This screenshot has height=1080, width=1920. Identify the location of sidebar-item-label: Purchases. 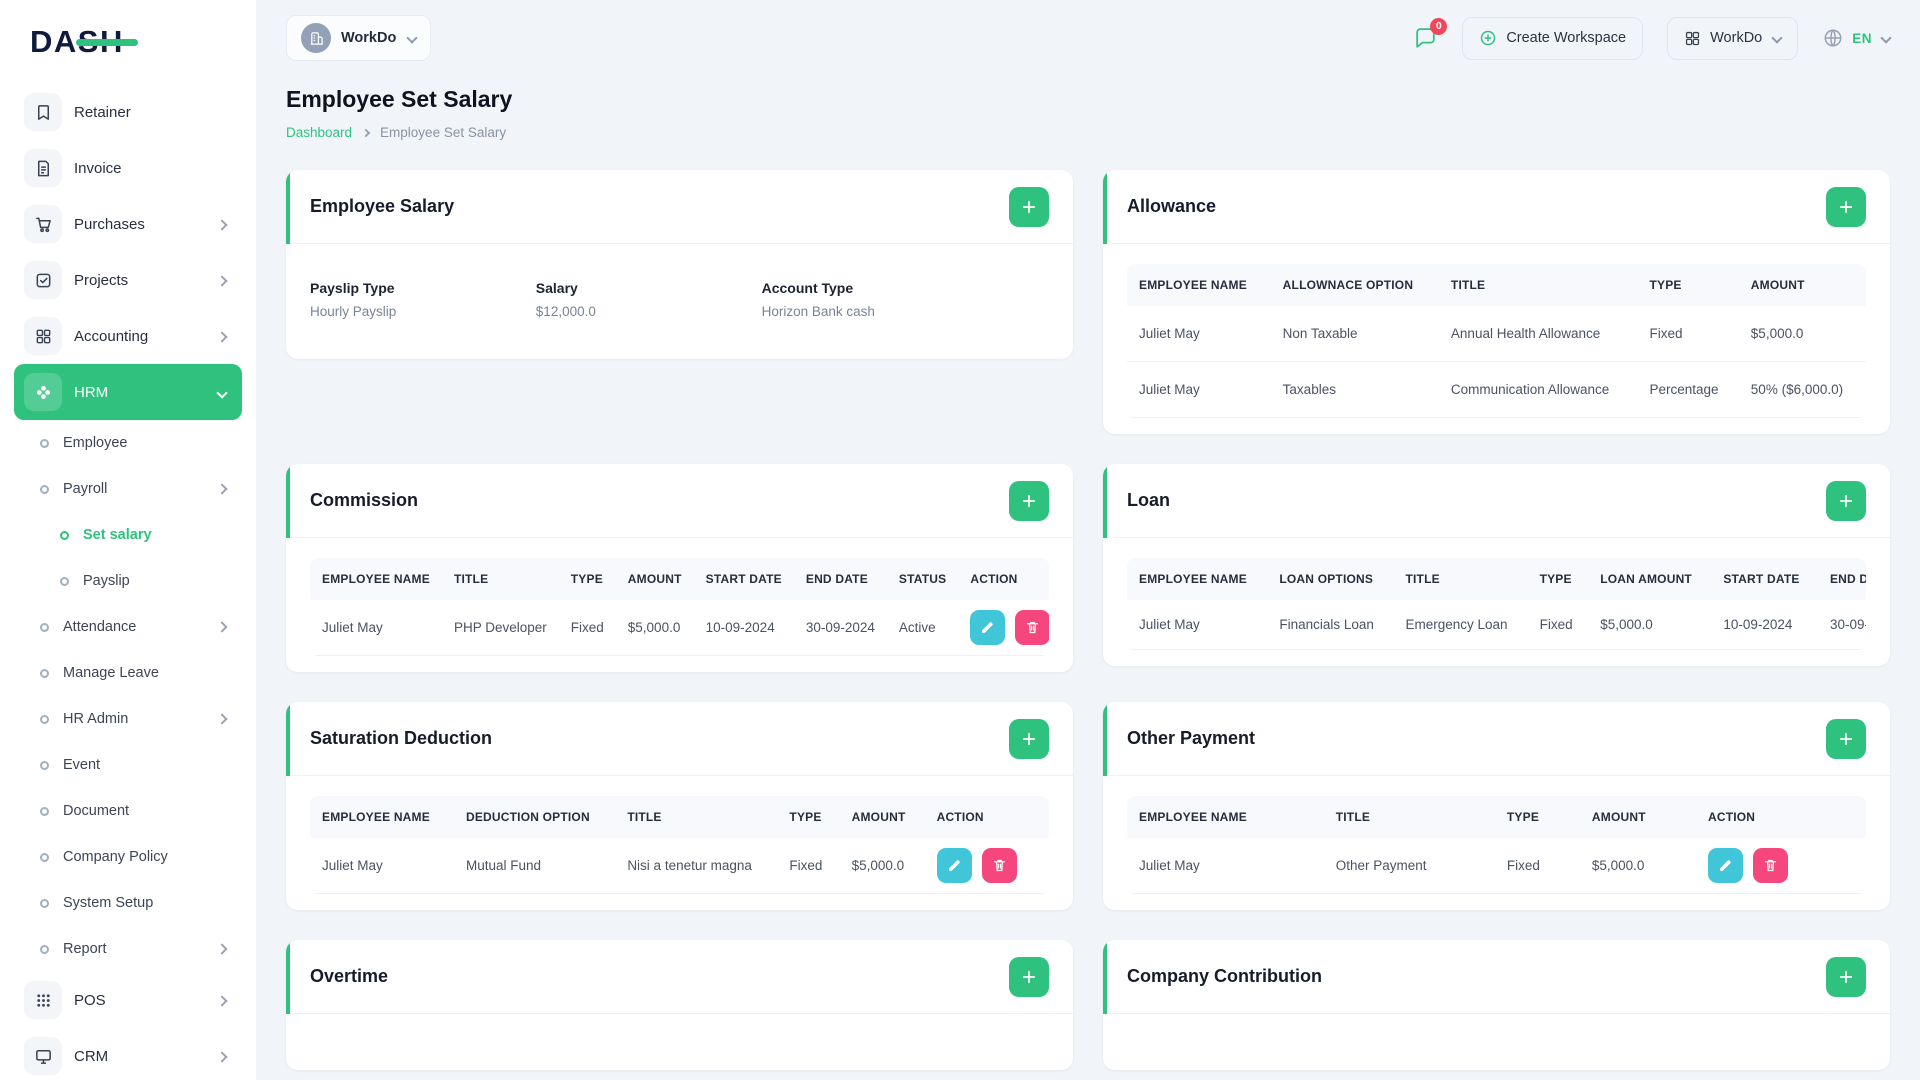
(109, 224).